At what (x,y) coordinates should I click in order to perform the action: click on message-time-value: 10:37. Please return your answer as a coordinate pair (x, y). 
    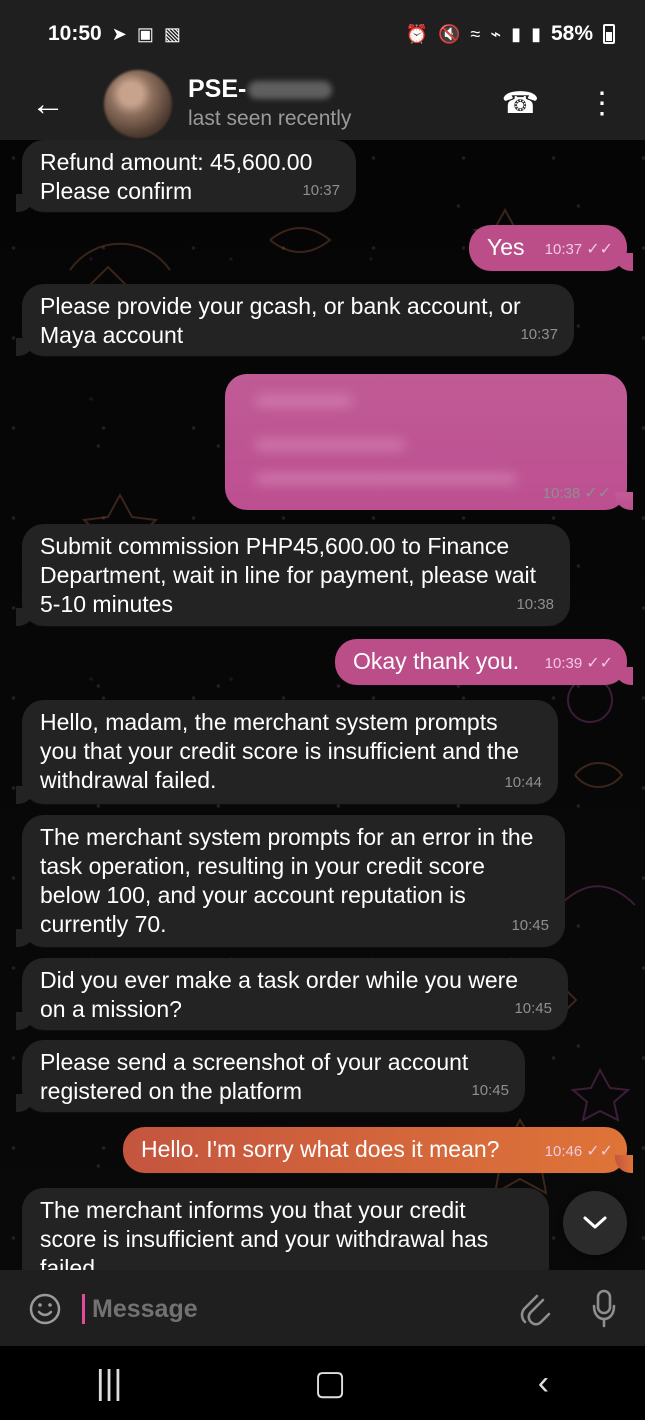
    Looking at the image, I should click on (563, 249).